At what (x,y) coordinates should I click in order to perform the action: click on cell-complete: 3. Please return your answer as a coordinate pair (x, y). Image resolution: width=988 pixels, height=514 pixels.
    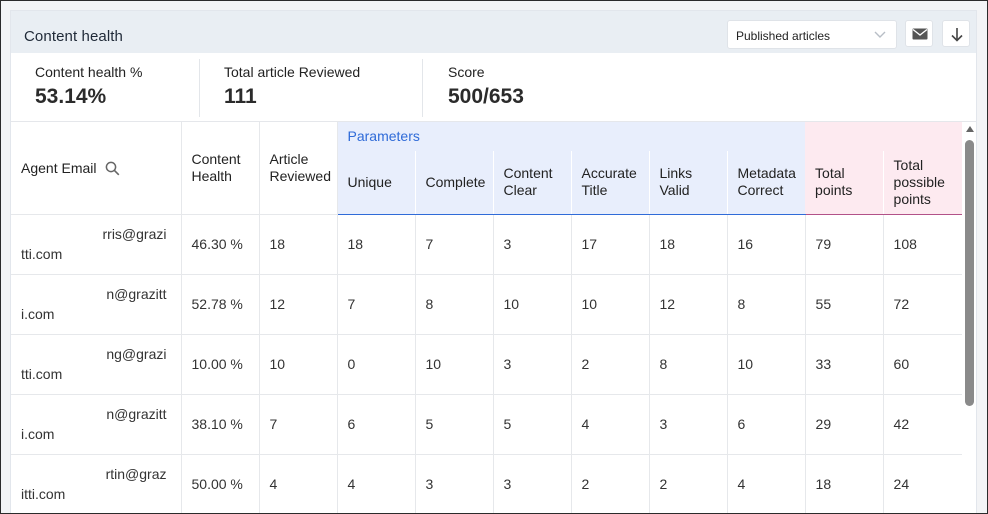
    Looking at the image, I should click on (454, 483).